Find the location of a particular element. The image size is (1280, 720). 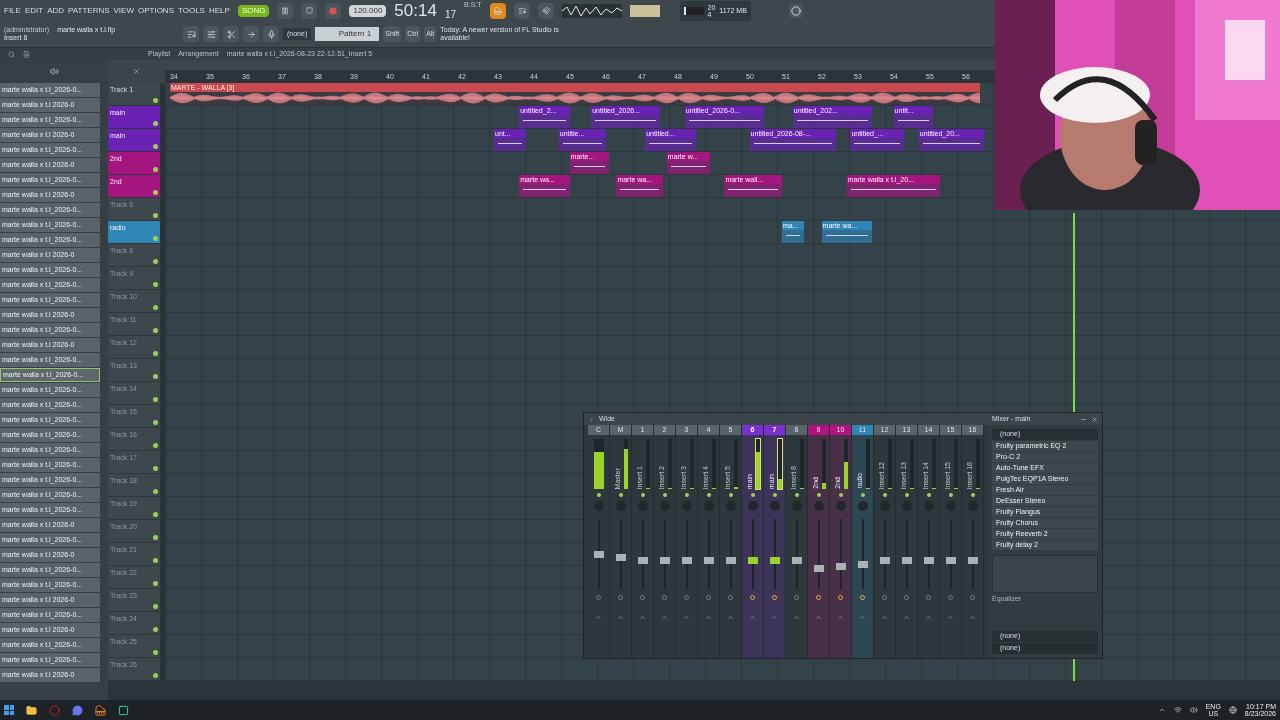

menu-item: ADD is located at coordinates (56, 10).